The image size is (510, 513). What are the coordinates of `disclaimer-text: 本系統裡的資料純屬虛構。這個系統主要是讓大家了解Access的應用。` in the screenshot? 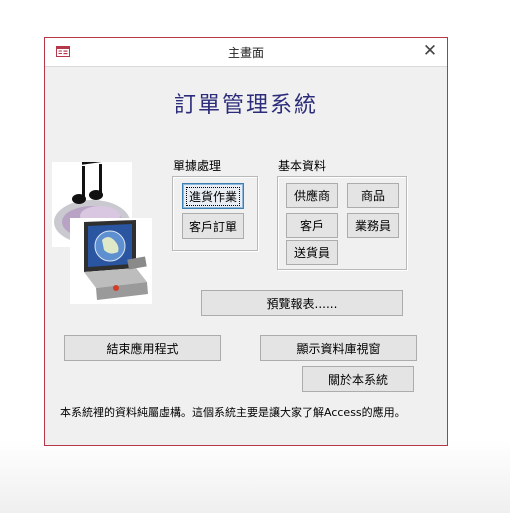 It's located at (233, 412).